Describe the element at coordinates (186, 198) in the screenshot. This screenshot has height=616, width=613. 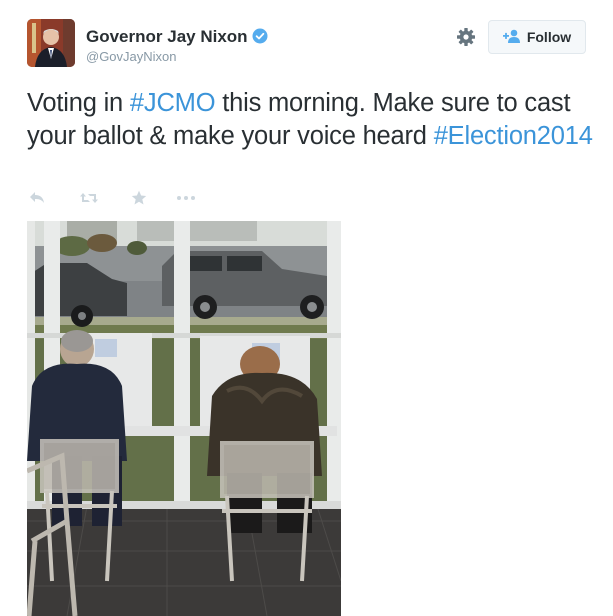
I see `more-options-icon` at that location.